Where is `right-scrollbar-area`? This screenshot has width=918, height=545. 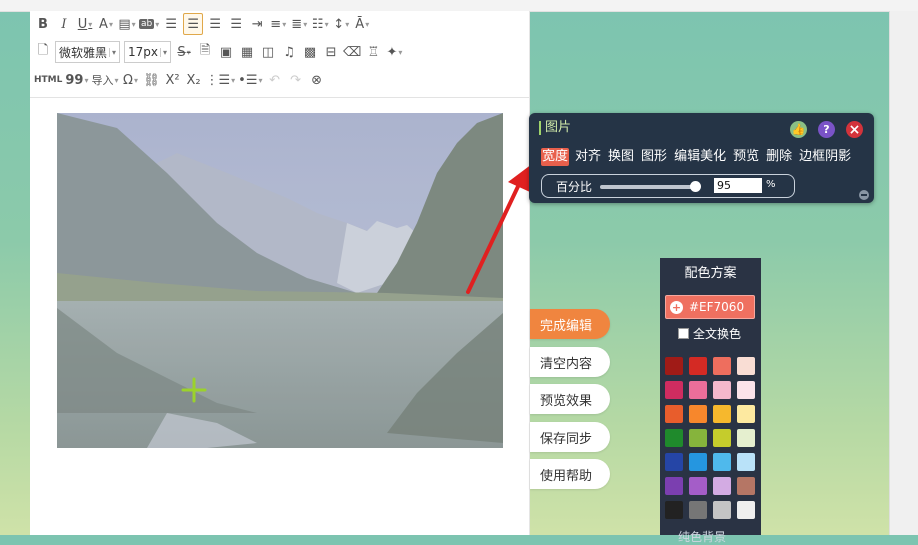
right-scrollbar-area is located at coordinates (903, 273).